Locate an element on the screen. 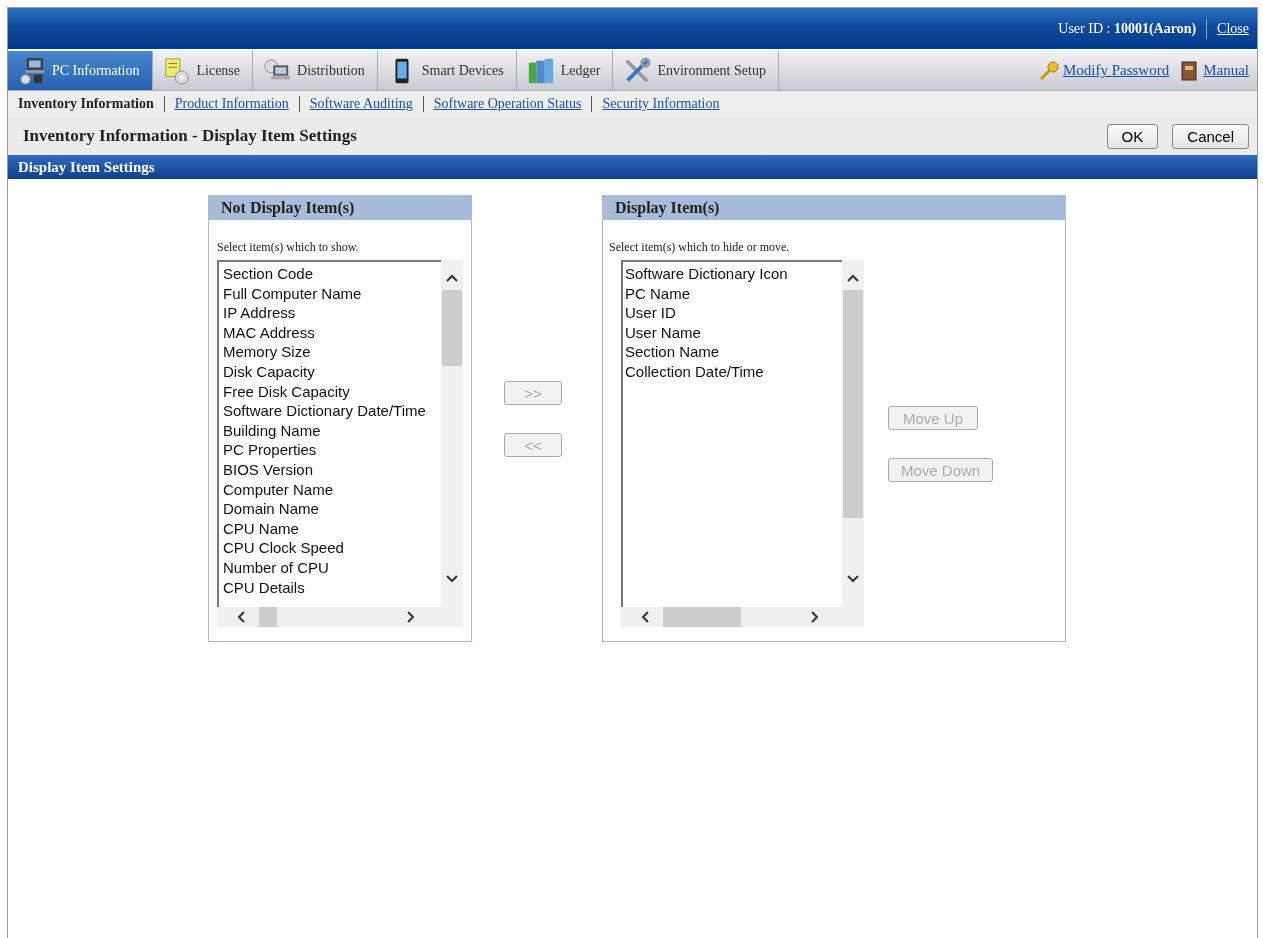  certificate-icon is located at coordinates (176, 70).